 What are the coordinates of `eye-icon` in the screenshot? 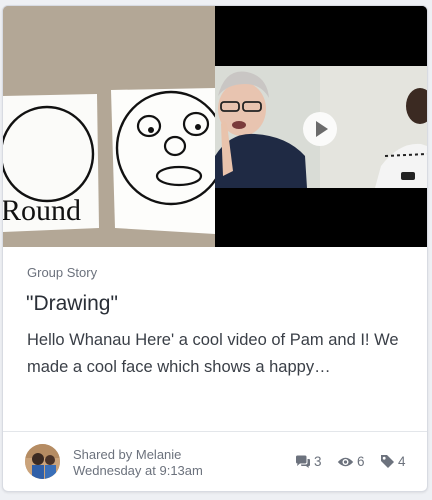 It's located at (345, 461).